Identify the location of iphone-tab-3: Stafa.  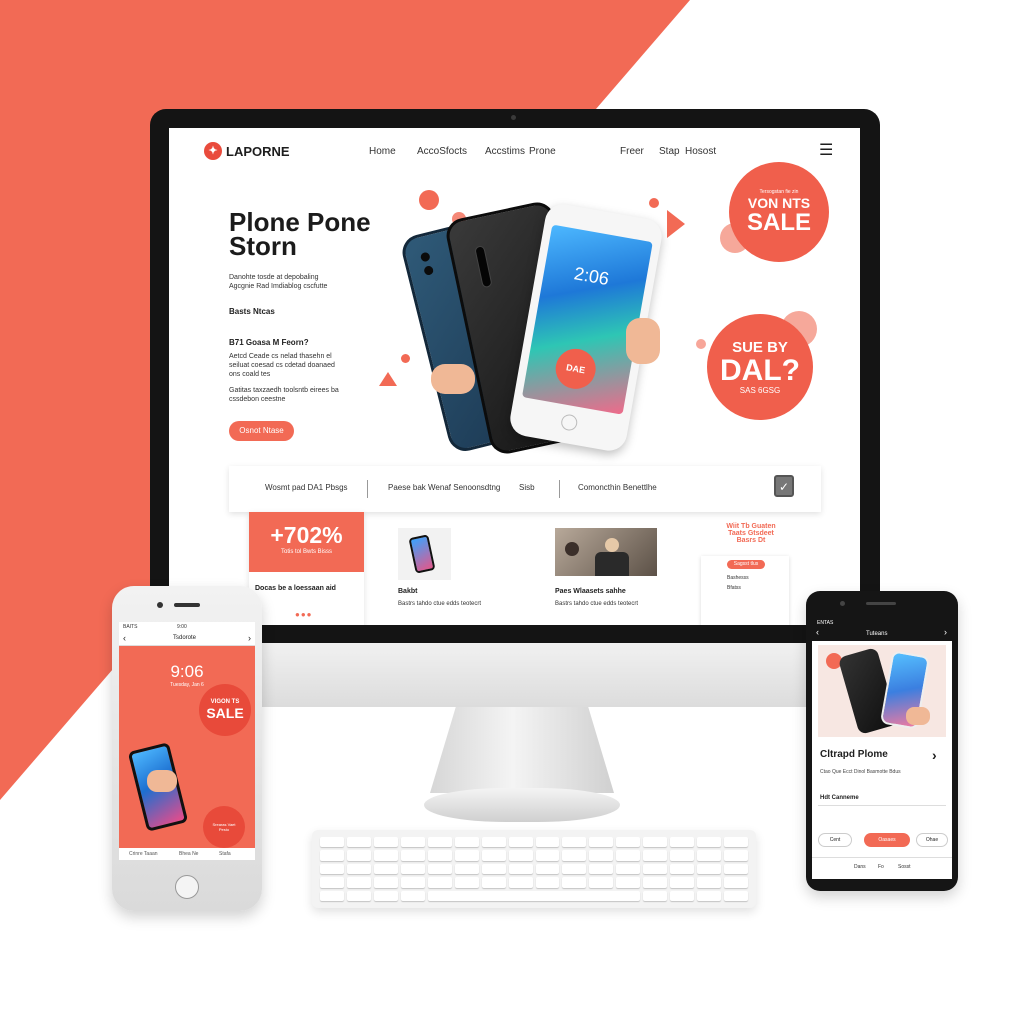
(225, 854).